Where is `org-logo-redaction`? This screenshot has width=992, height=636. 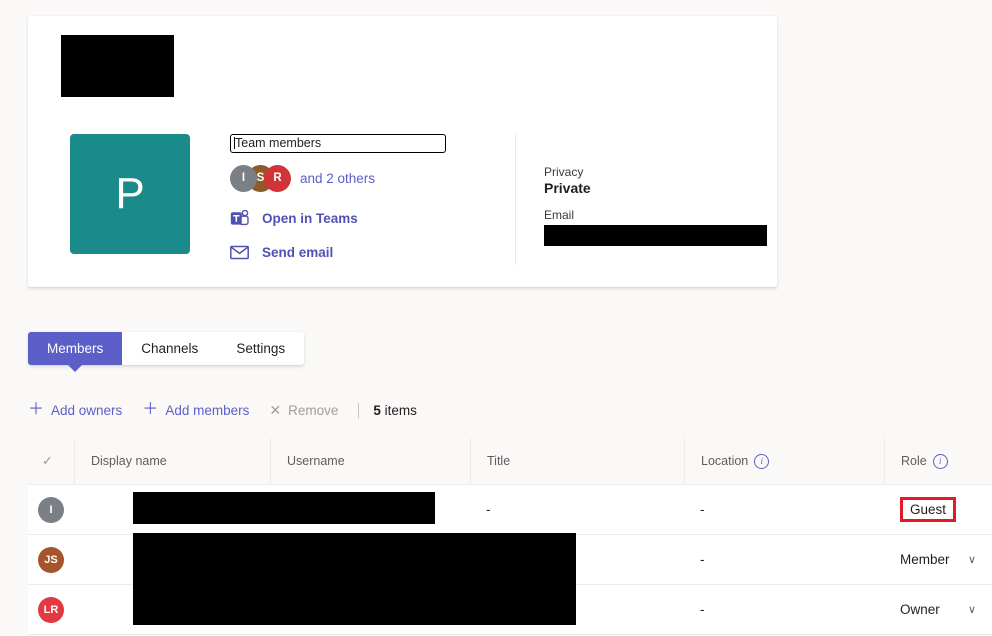
org-logo-redaction is located at coordinates (117, 66).